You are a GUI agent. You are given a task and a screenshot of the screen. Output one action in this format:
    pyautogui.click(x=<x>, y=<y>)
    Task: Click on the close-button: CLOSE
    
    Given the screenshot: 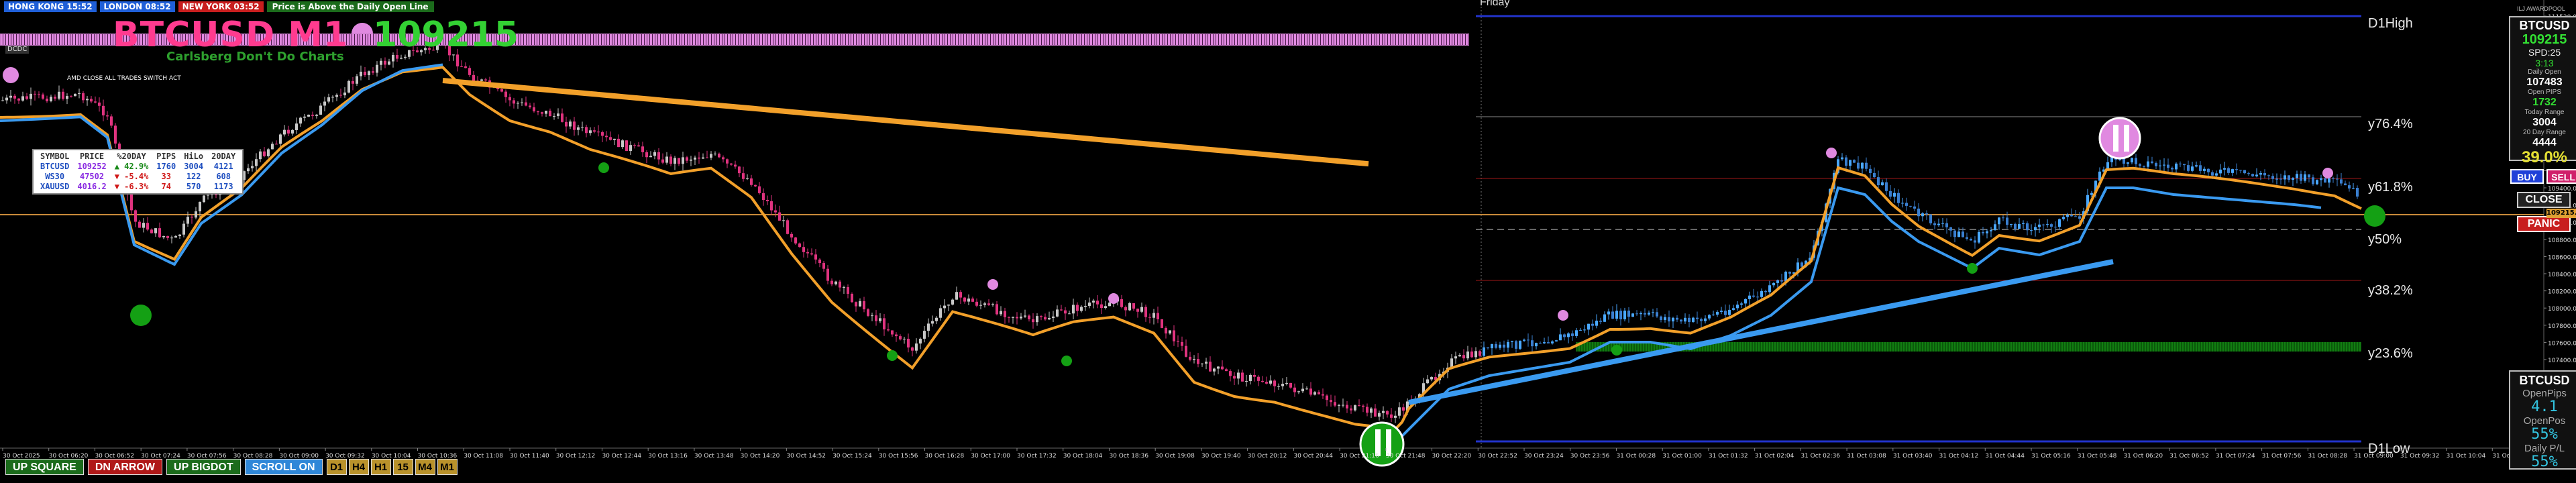 What is the action you would take?
    pyautogui.click(x=2544, y=200)
    